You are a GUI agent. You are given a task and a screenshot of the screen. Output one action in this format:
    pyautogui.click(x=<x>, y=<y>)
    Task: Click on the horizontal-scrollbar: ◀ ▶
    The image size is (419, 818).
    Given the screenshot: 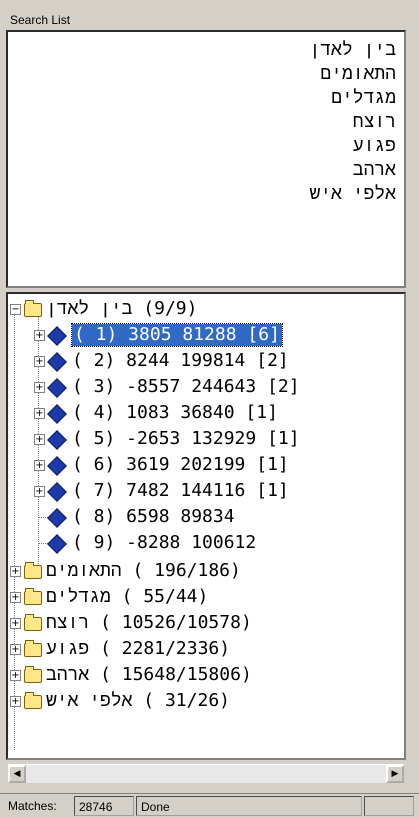 What is the action you would take?
    pyautogui.click(x=206, y=773)
    